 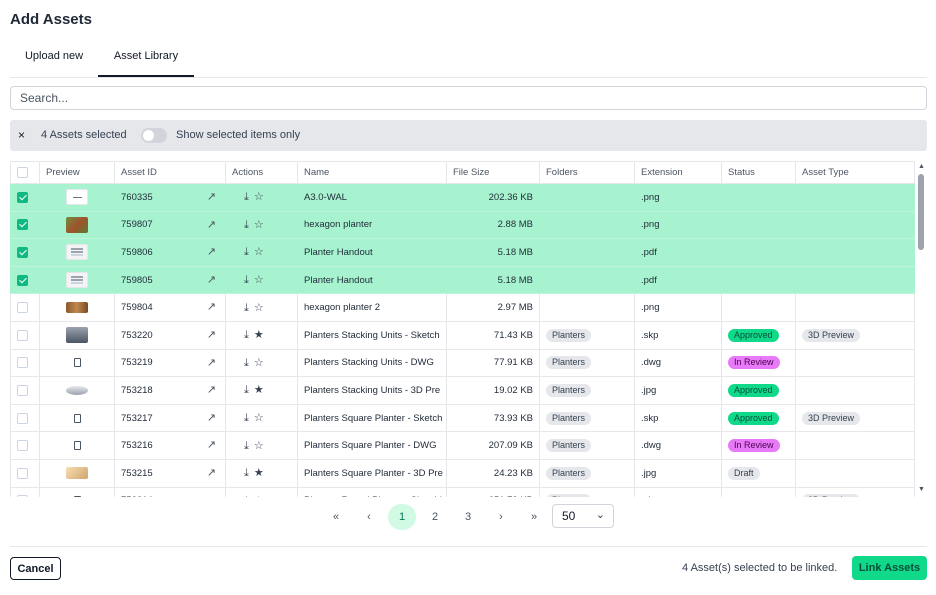 What do you see at coordinates (154, 135) in the screenshot?
I see `show-selected-toggle` at bounding box center [154, 135].